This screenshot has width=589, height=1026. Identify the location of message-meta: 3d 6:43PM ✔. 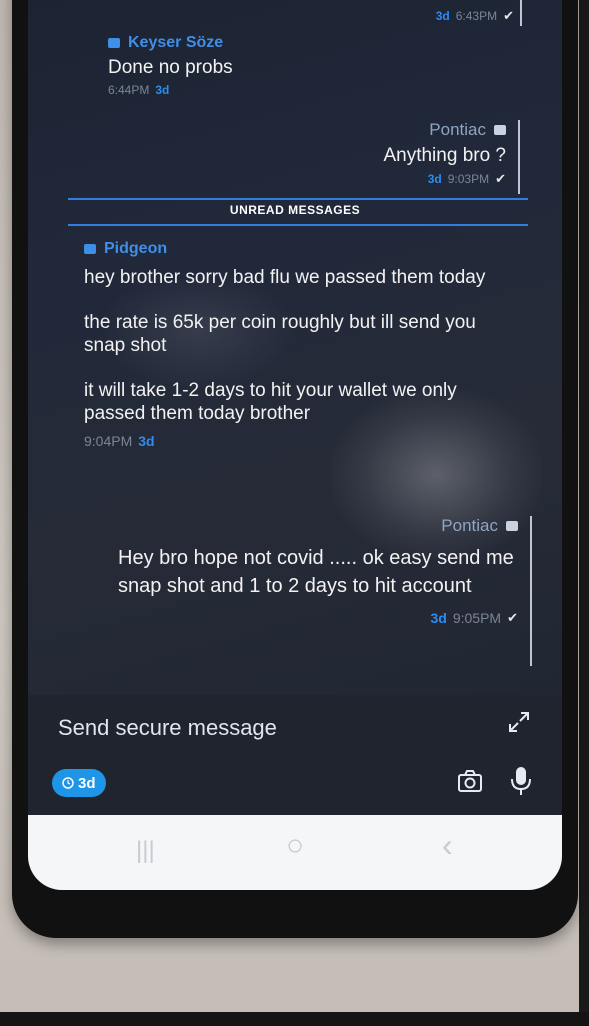
(475, 16).